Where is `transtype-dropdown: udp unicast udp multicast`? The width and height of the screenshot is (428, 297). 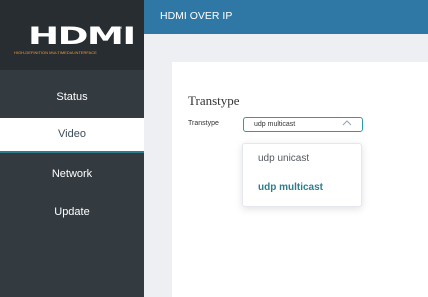 transtype-dropdown: udp unicast udp multicast is located at coordinates (302, 175).